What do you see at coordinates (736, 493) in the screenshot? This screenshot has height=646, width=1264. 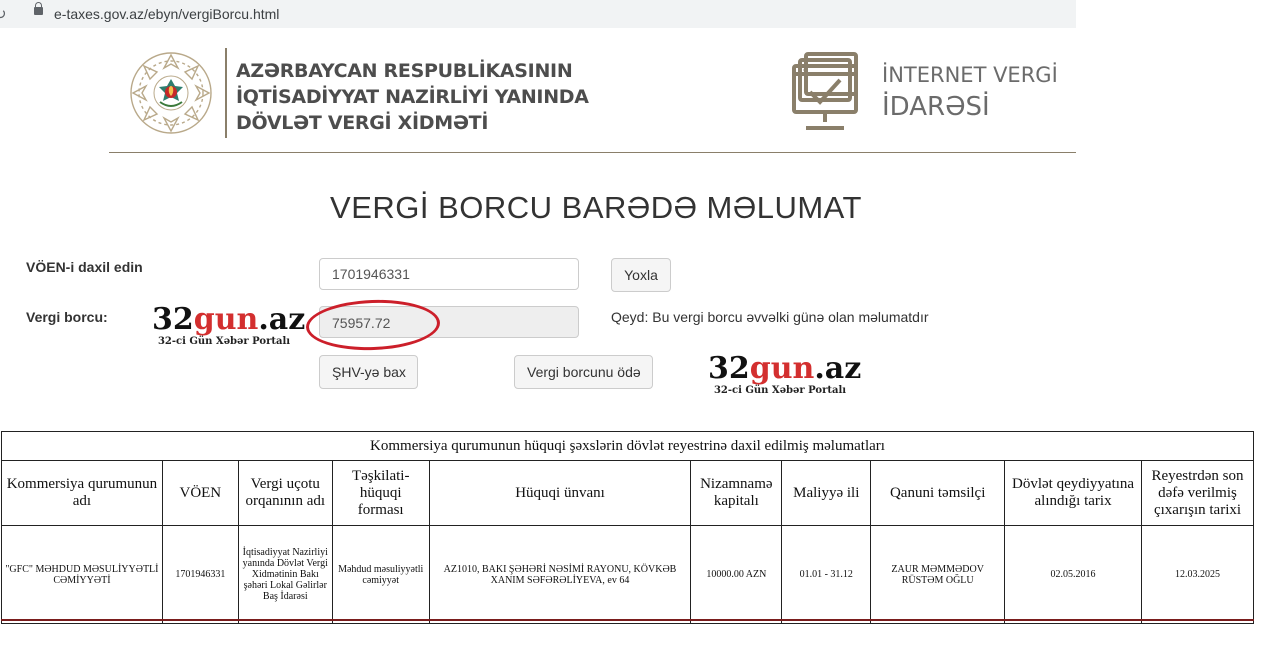 I see `column-header: Nizamnamə kapitalı` at bounding box center [736, 493].